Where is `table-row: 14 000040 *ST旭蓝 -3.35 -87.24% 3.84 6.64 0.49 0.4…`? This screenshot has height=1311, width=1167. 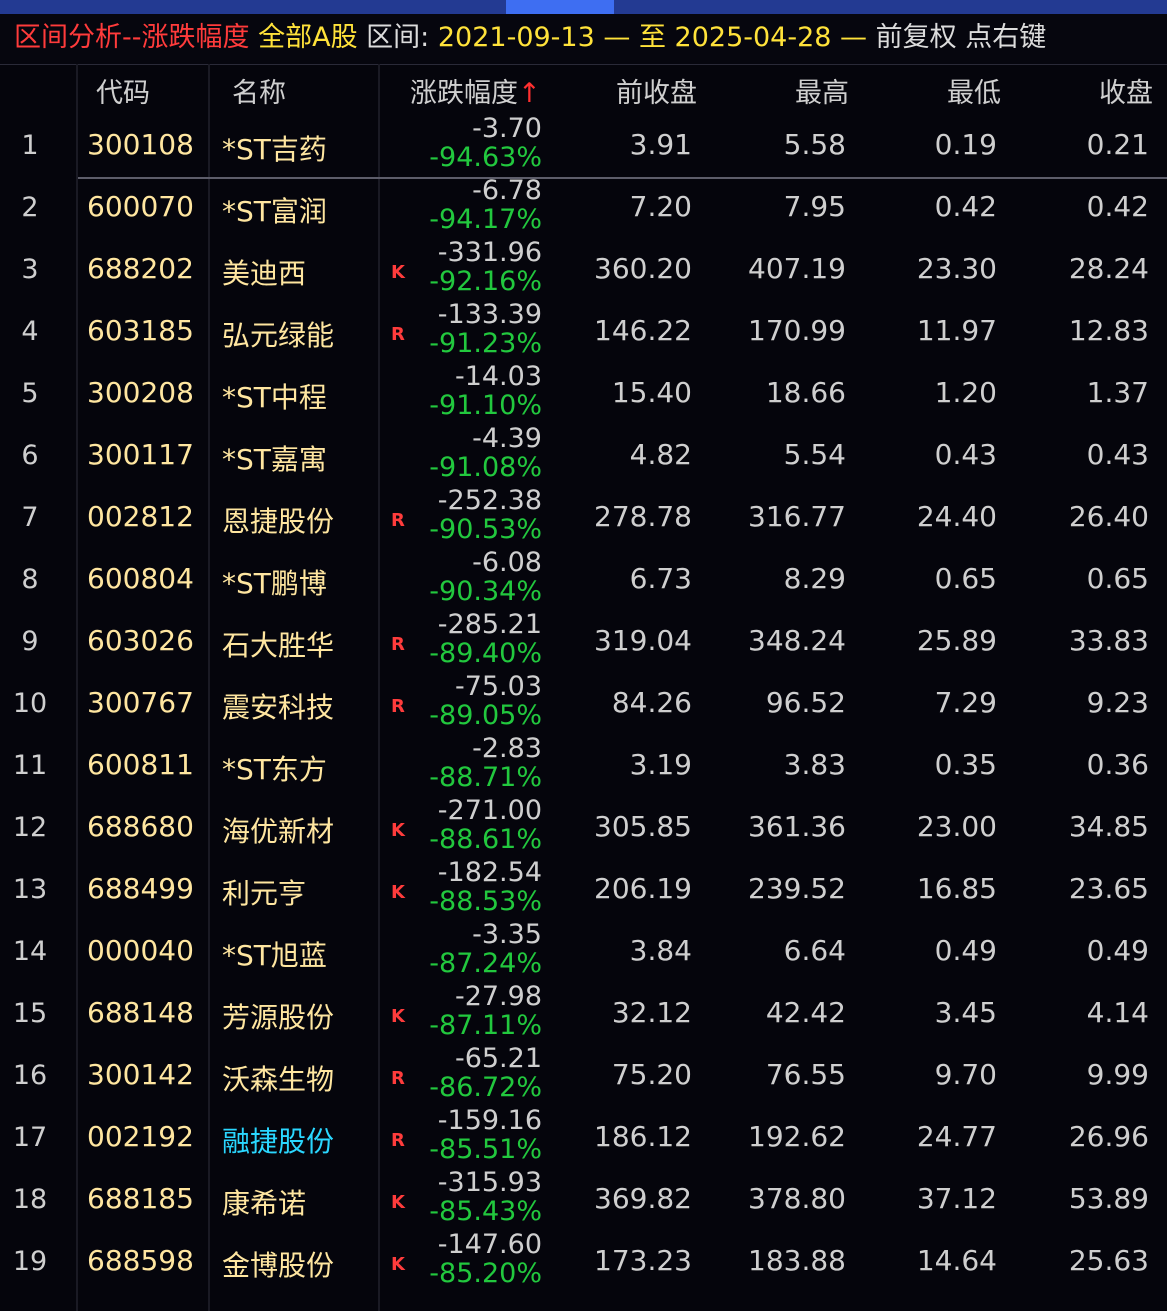
table-row: 14 000040 *ST旭蓝 -3.35 -87.24% 3.84 6.64 0.49 0.4… is located at coordinates (583, 951).